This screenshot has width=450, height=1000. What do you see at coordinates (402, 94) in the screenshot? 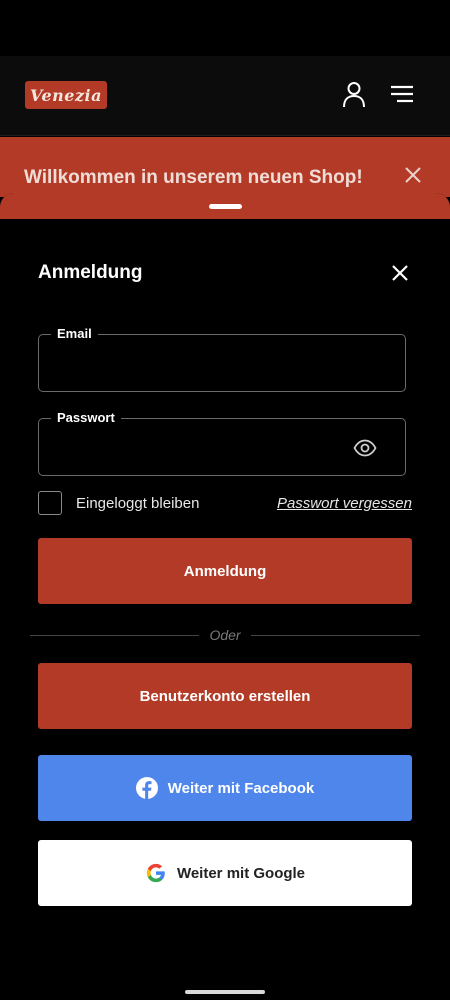
I see `menu-icon` at bounding box center [402, 94].